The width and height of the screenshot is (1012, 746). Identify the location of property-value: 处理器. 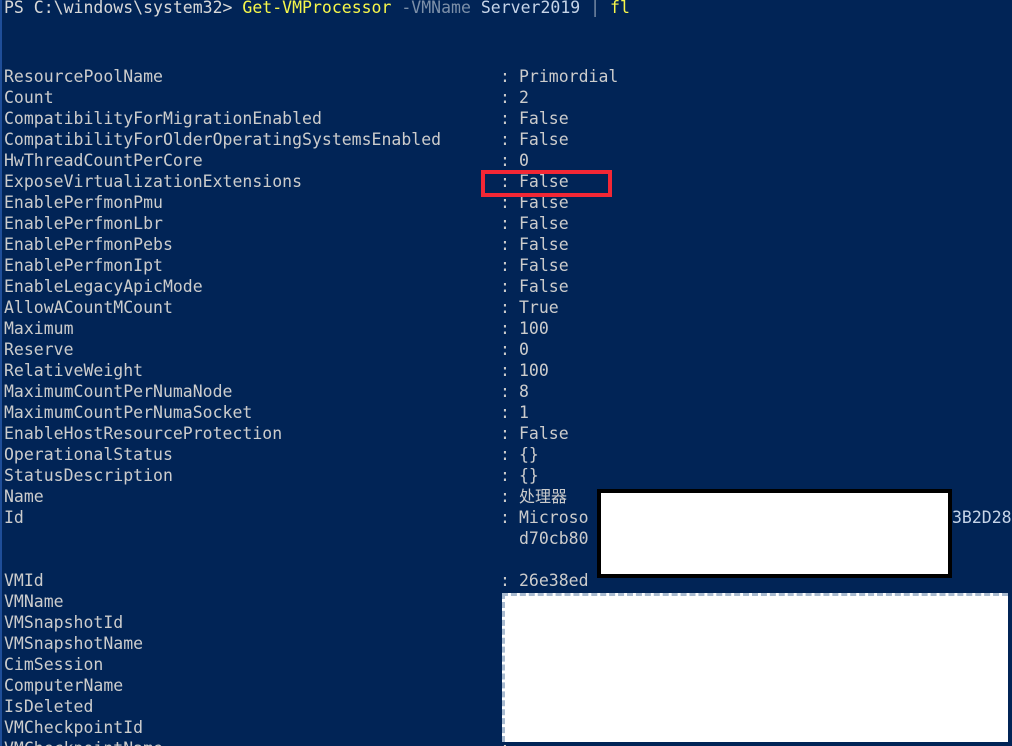
(543, 496).